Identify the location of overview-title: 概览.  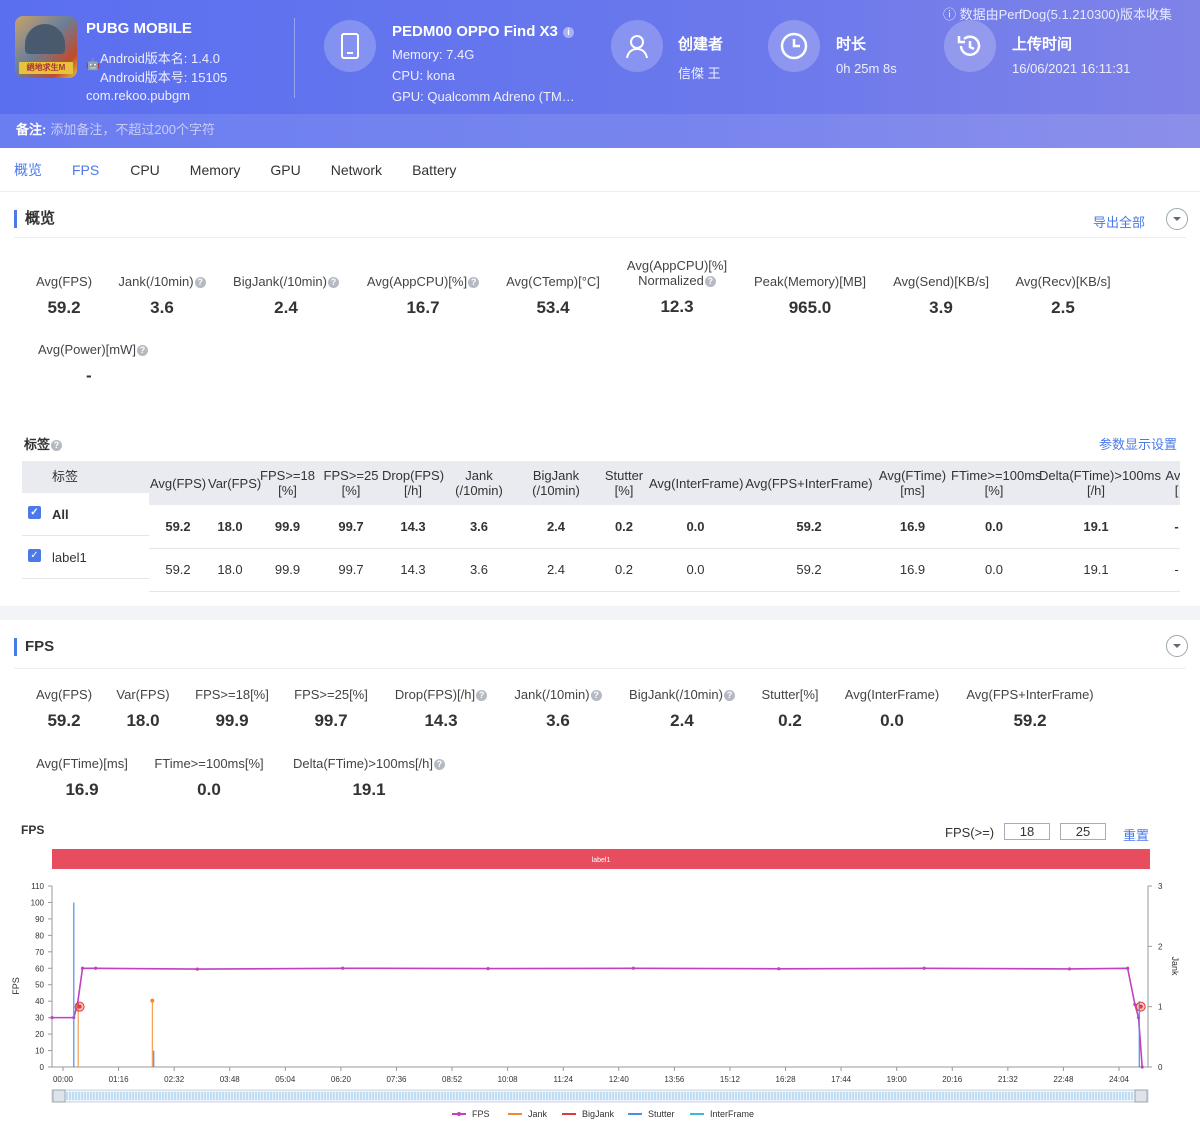
(34, 219).